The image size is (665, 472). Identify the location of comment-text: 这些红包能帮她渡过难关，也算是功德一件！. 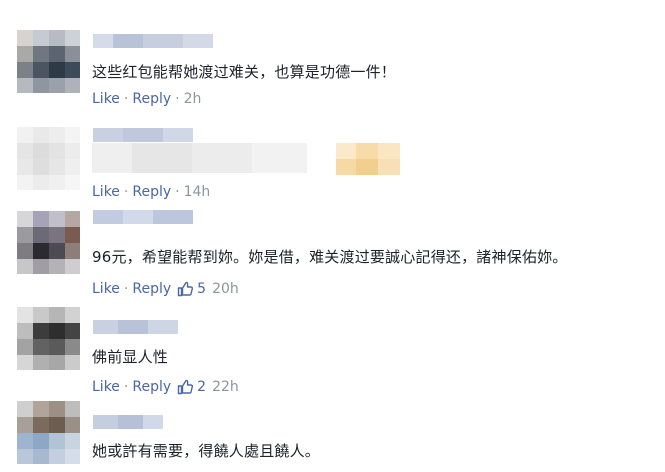
(244, 72).